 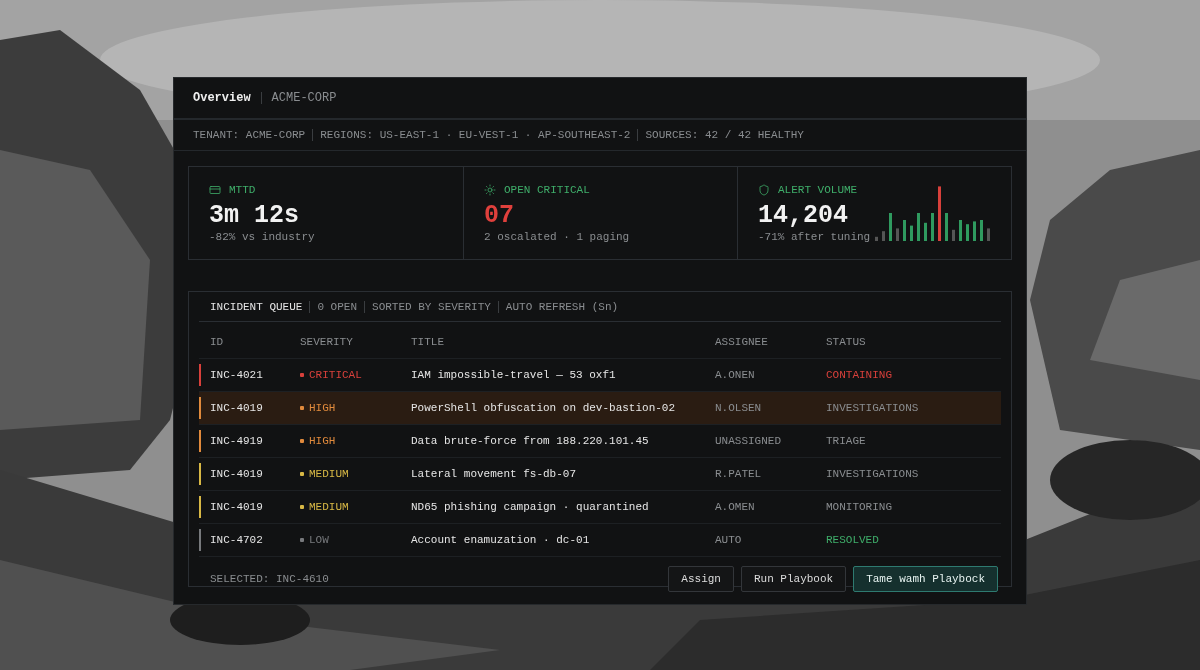 I want to click on action-button: Assign, so click(x=701, y=579).